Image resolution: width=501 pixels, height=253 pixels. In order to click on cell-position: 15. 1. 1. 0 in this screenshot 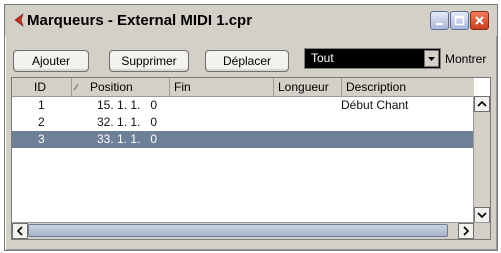, I will do `click(127, 105)`.